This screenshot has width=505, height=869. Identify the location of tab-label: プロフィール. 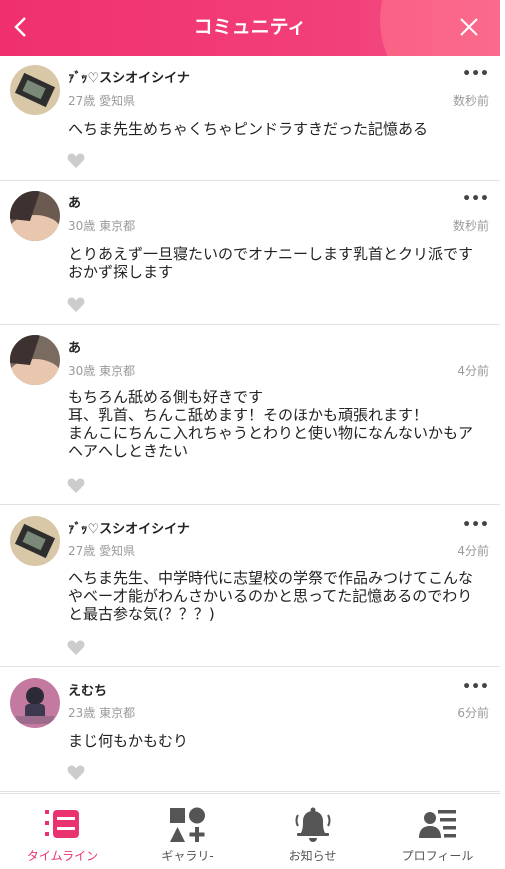
(437, 856).